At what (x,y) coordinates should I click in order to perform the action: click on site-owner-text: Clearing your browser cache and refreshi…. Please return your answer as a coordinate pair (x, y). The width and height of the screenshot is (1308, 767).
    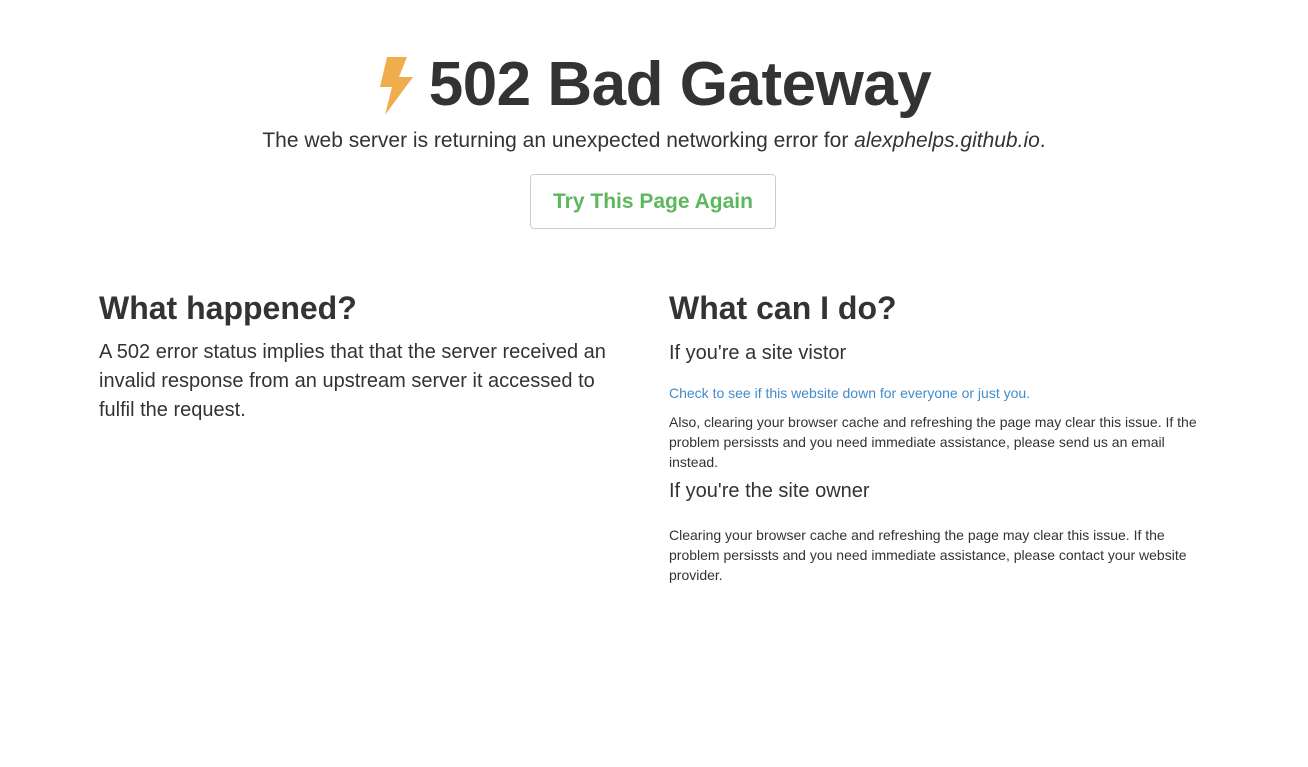
    Looking at the image, I should click on (928, 555).